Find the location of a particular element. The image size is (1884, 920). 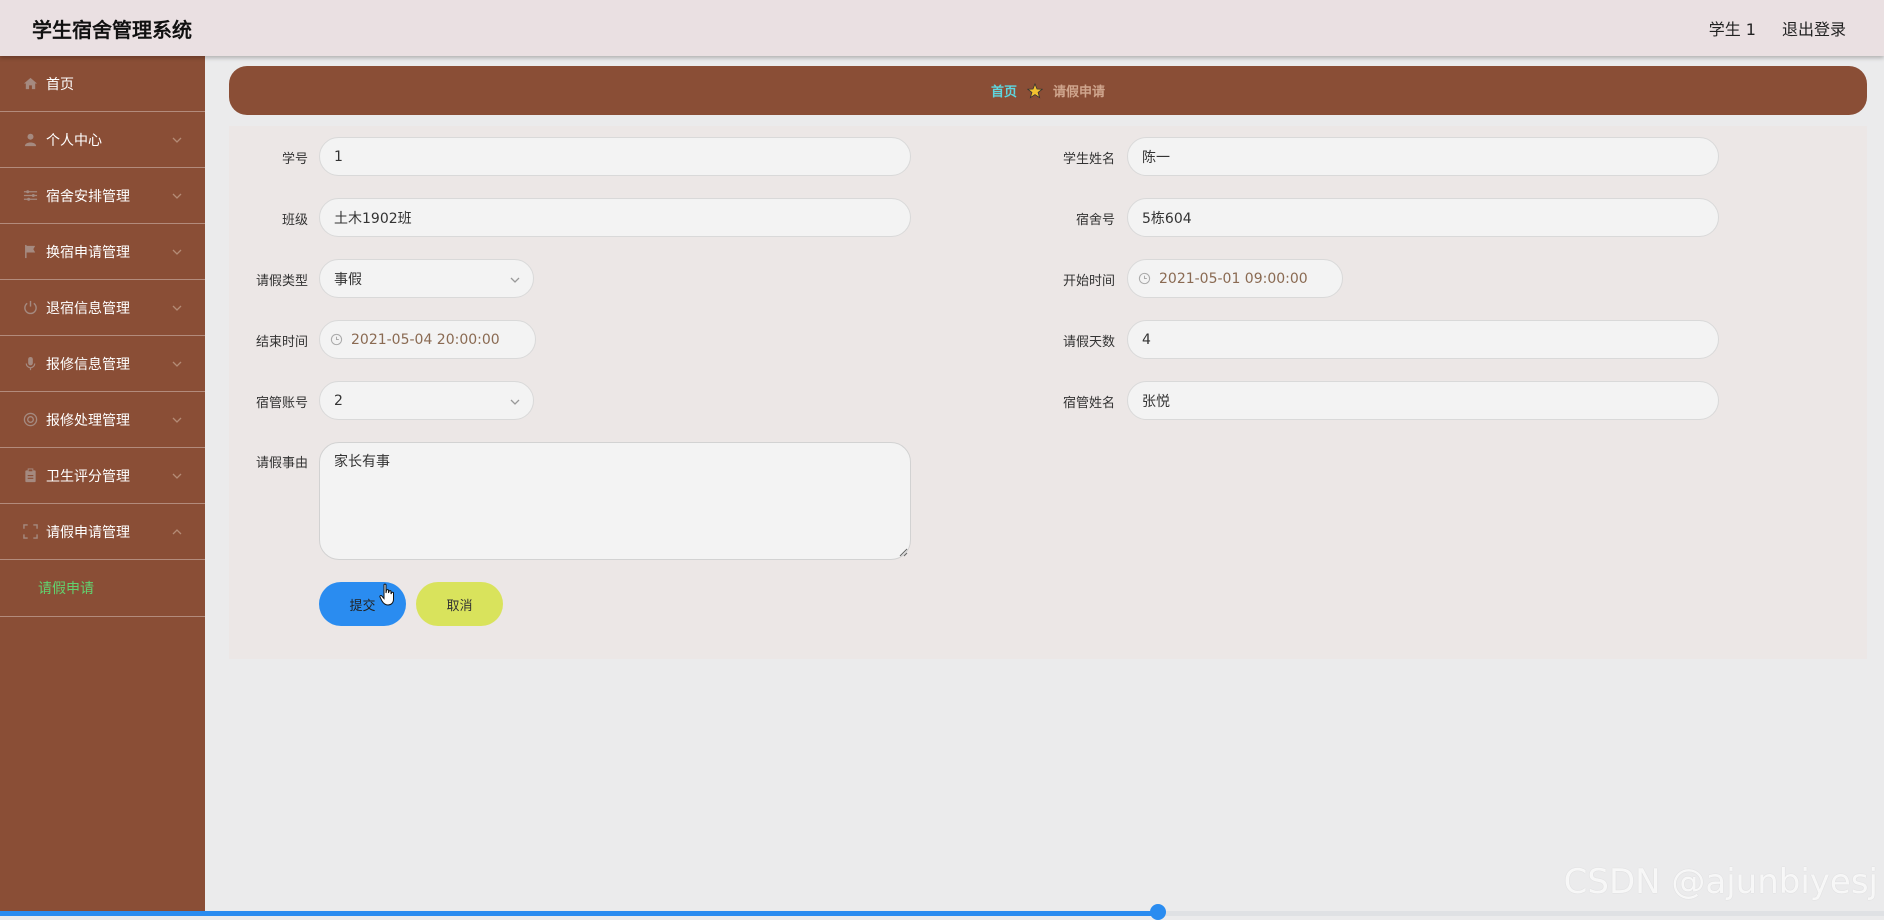

sidebar-item-label: 报修信息管理 is located at coordinates (88, 364).